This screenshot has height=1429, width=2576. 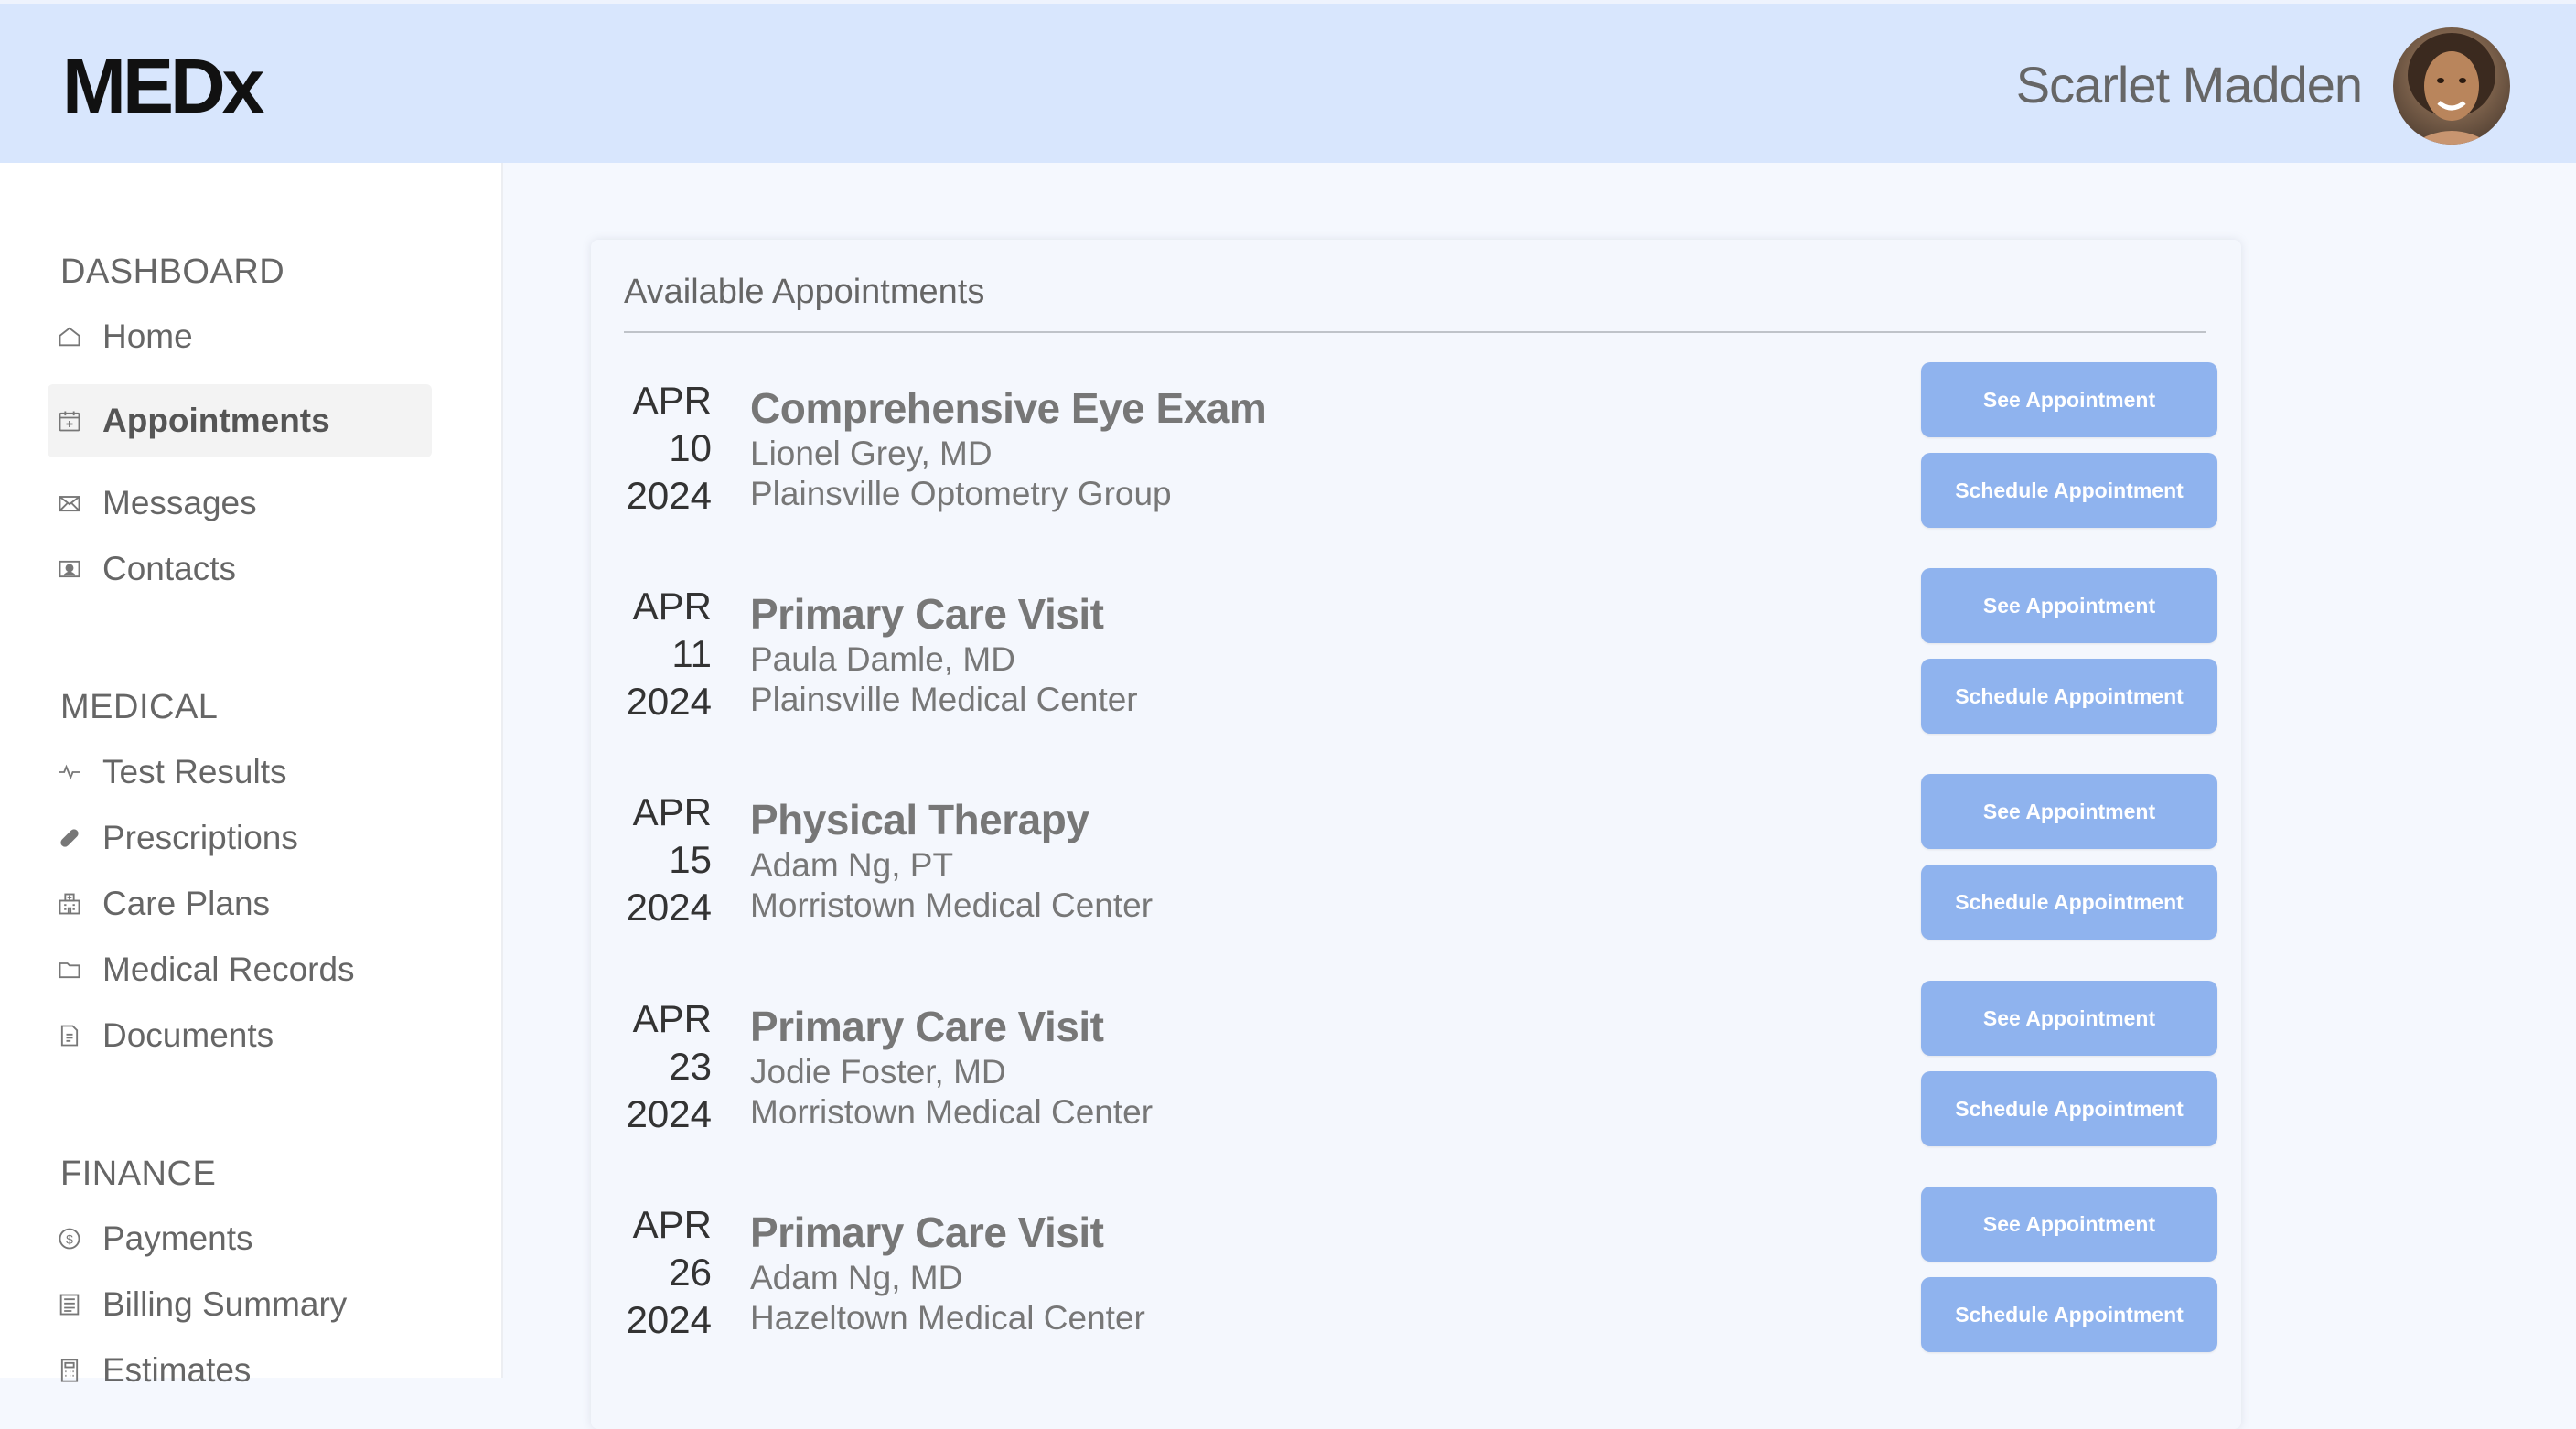 I want to click on sidebar-item-payments: $ Payments, so click(x=240, y=1239).